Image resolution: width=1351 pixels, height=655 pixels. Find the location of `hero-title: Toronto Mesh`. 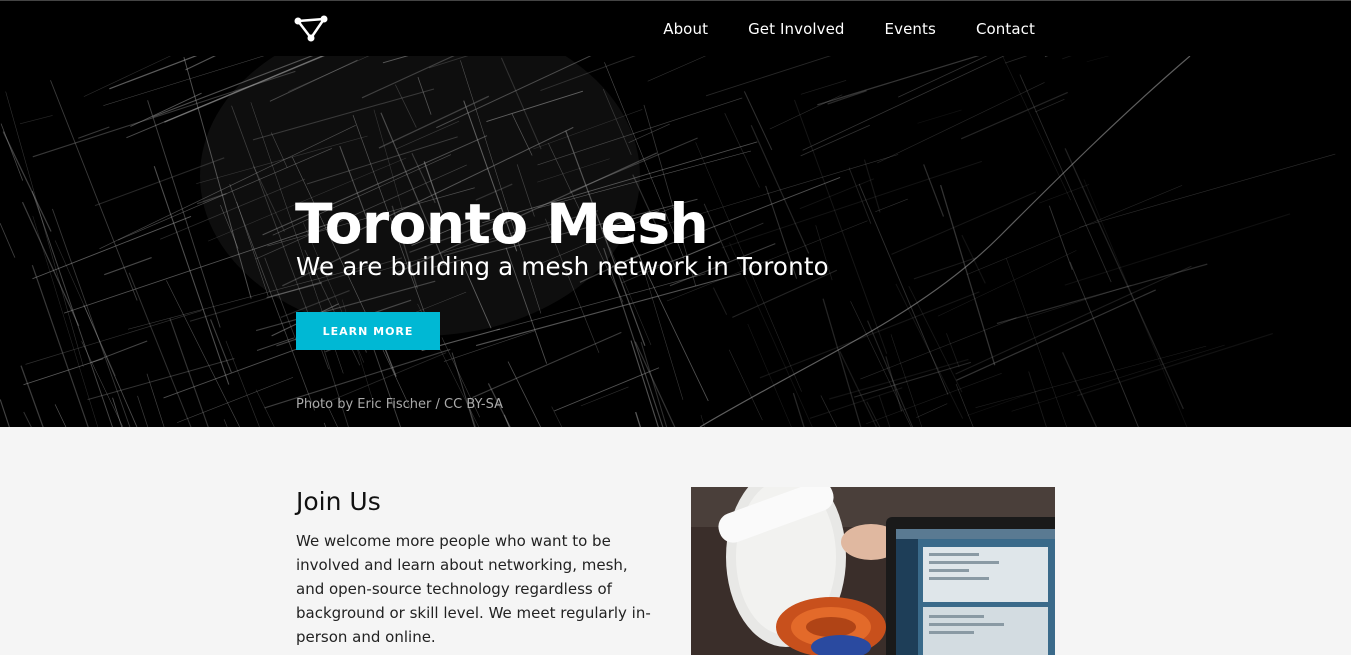

hero-title: Toronto Mesh is located at coordinates (502, 224).